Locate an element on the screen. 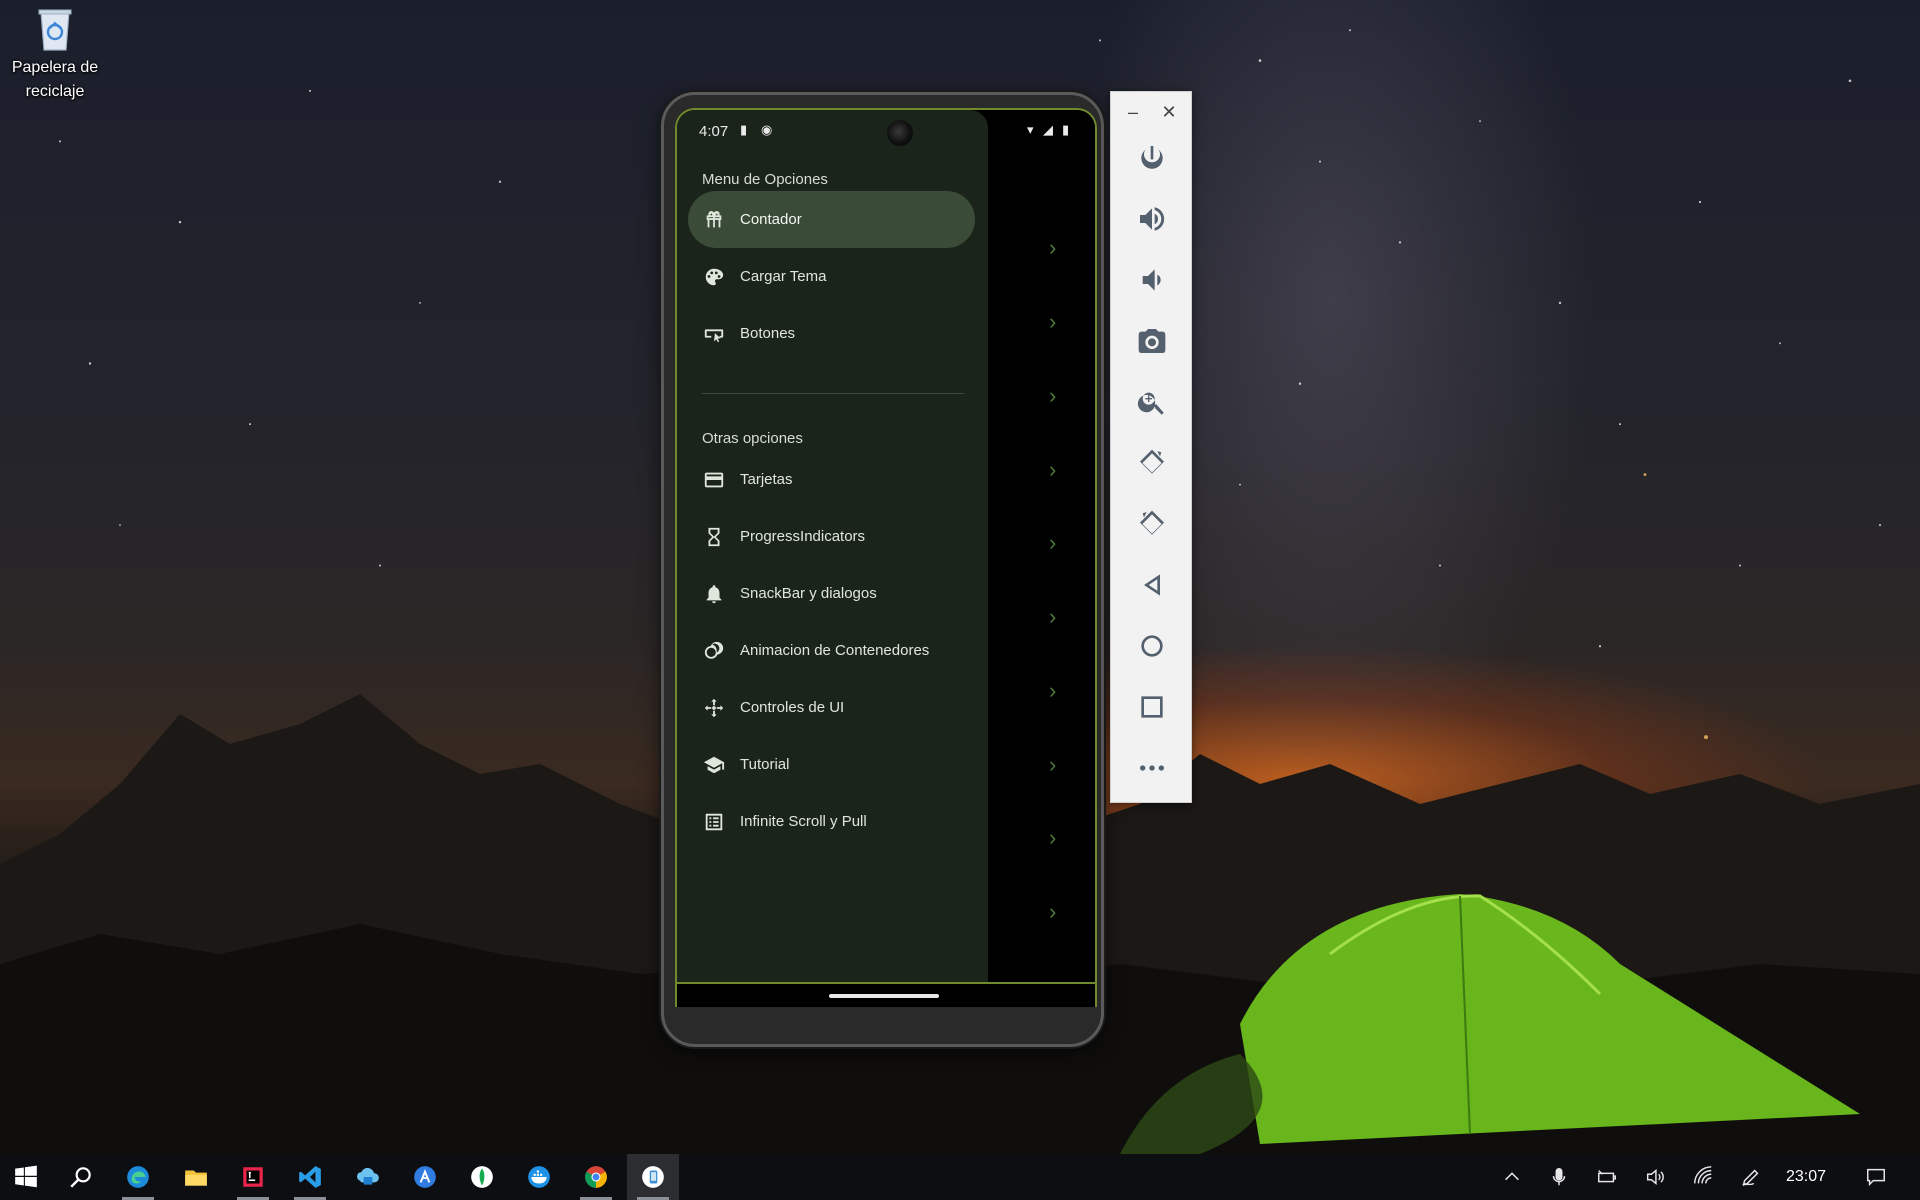  drawer-item-tutorial: Tutorial is located at coordinates (831, 764).